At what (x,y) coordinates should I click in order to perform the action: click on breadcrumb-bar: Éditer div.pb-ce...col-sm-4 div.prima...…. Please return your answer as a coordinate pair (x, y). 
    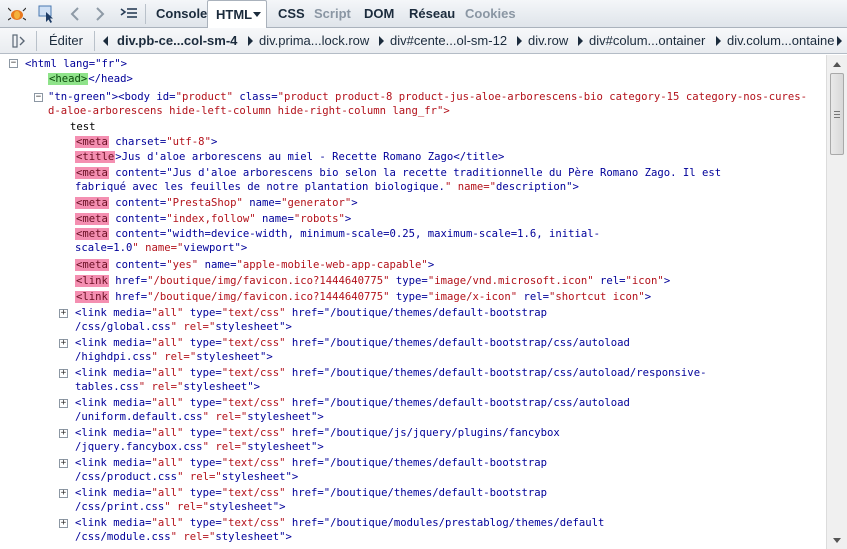
    Looking at the image, I should click on (423, 41).